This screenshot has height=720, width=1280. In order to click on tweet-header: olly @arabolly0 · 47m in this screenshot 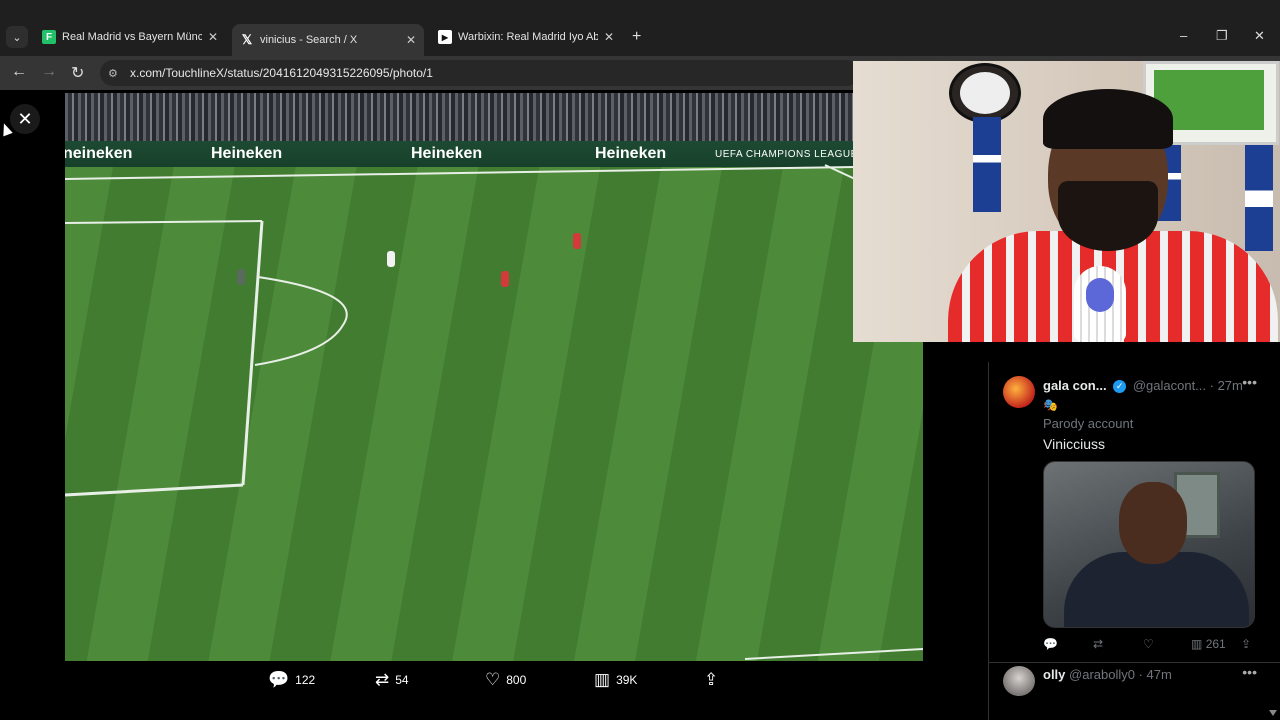, I will do `click(1107, 674)`.